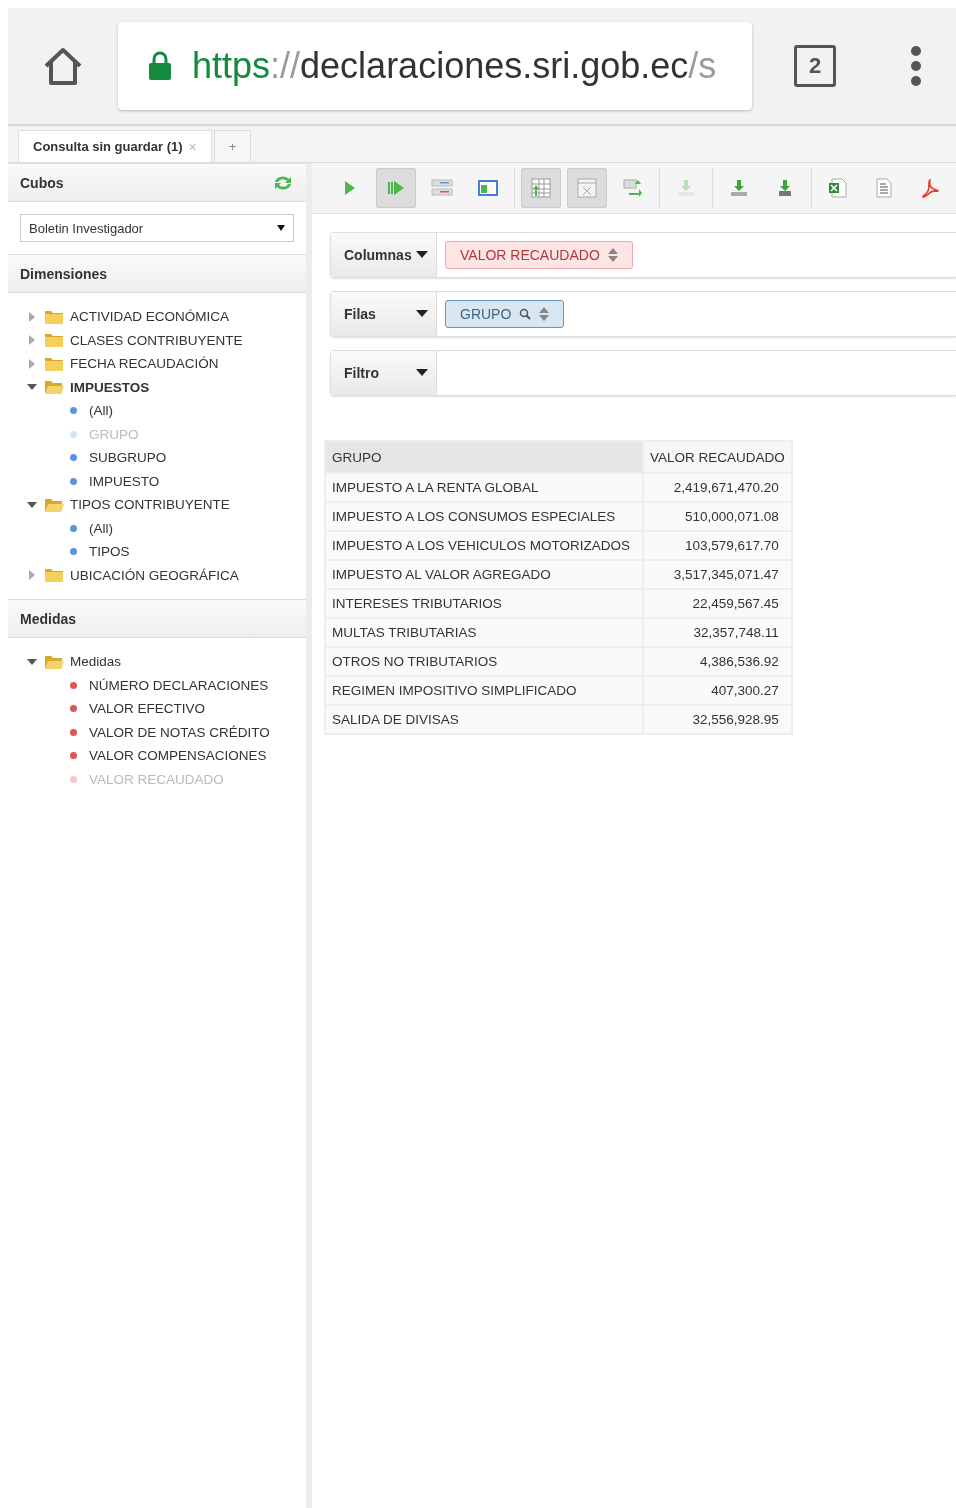  What do you see at coordinates (643, 314) in the screenshot?
I see `drop-zone: Filas GRUPO` at bounding box center [643, 314].